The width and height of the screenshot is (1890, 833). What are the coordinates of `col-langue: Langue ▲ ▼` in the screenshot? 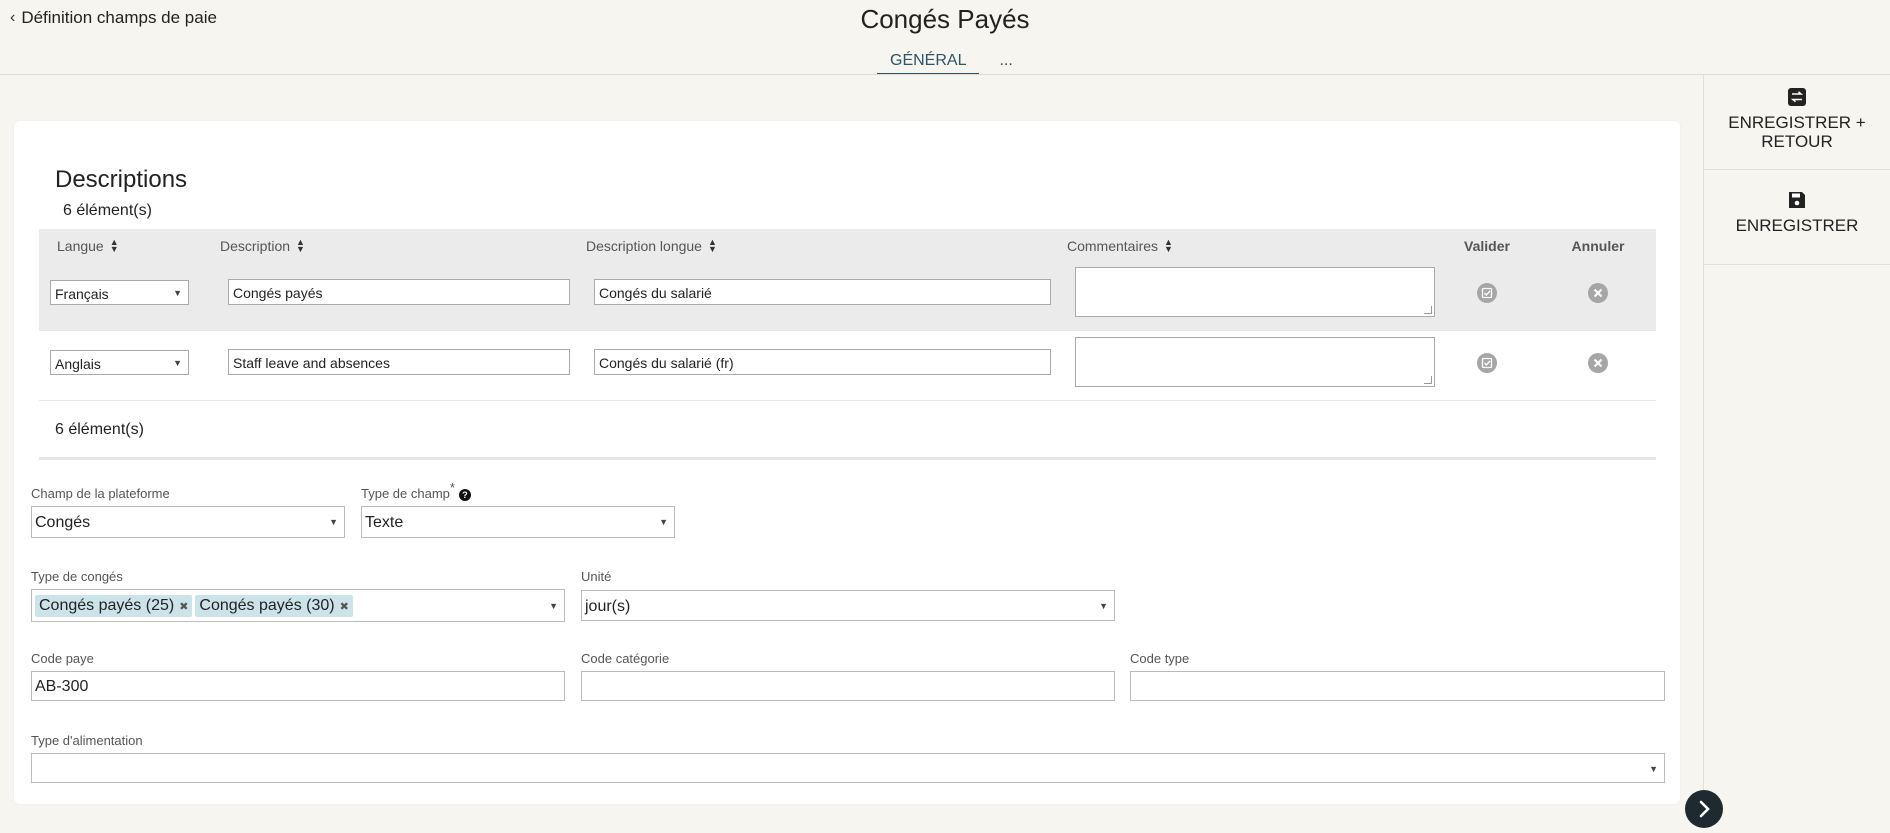 It's located at (88, 246).